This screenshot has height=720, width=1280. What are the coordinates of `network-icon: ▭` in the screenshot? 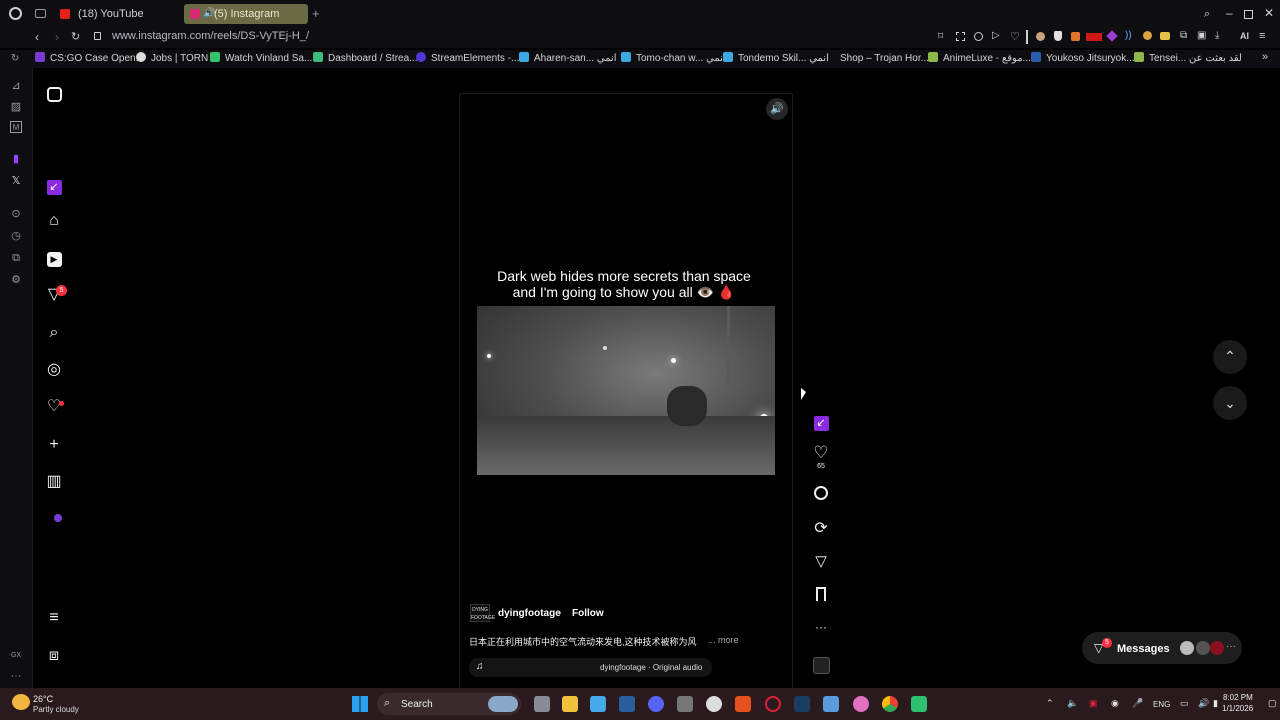 It's located at (1184, 703).